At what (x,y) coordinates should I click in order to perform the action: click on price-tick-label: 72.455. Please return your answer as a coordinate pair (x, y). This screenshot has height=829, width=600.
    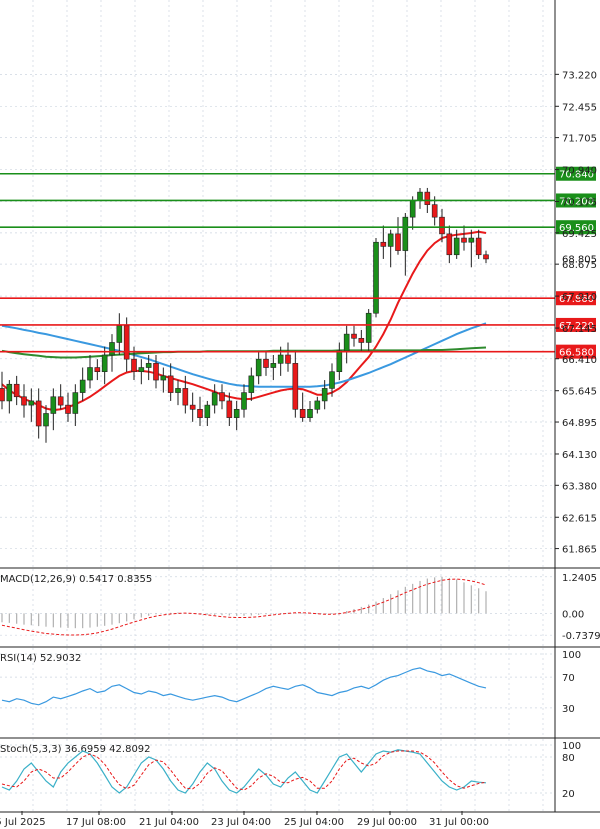
    Looking at the image, I should click on (579, 107).